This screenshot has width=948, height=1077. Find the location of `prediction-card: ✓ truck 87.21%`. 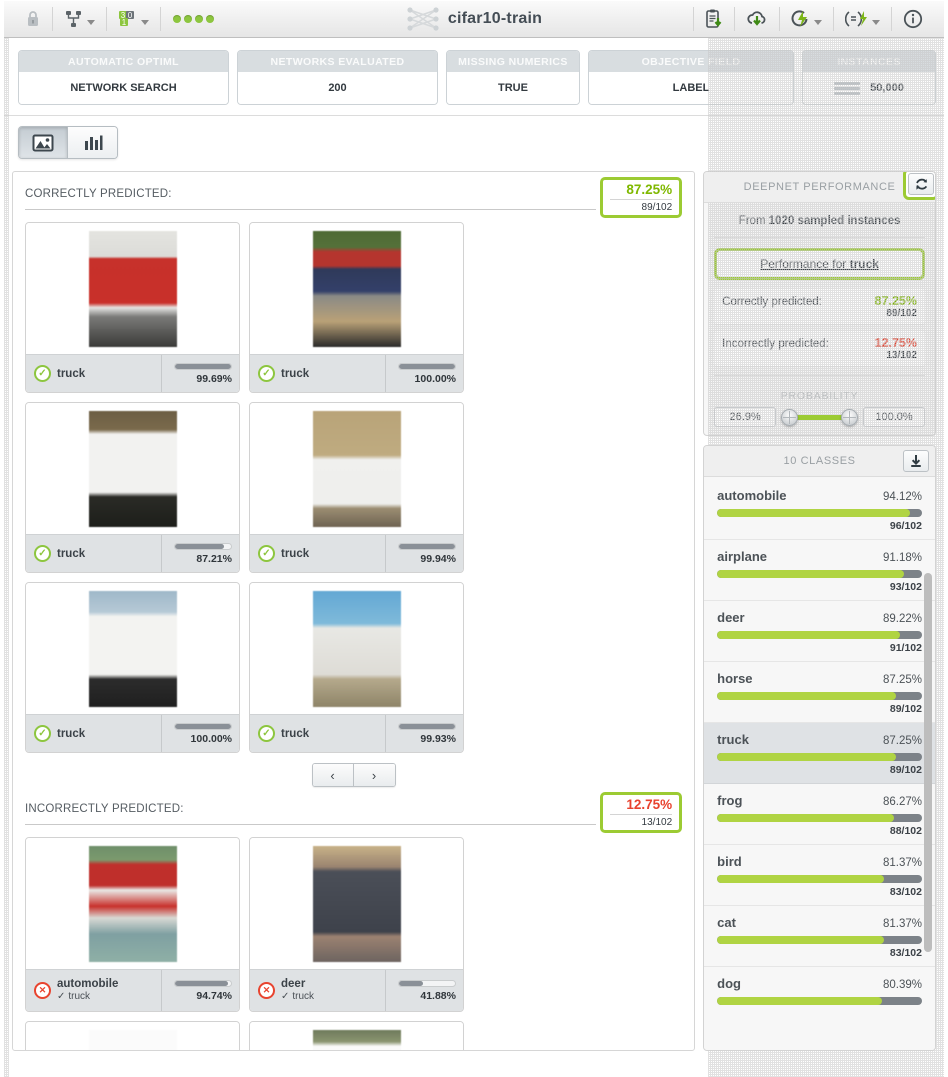

prediction-card: ✓ truck 87.21% is located at coordinates (132, 487).